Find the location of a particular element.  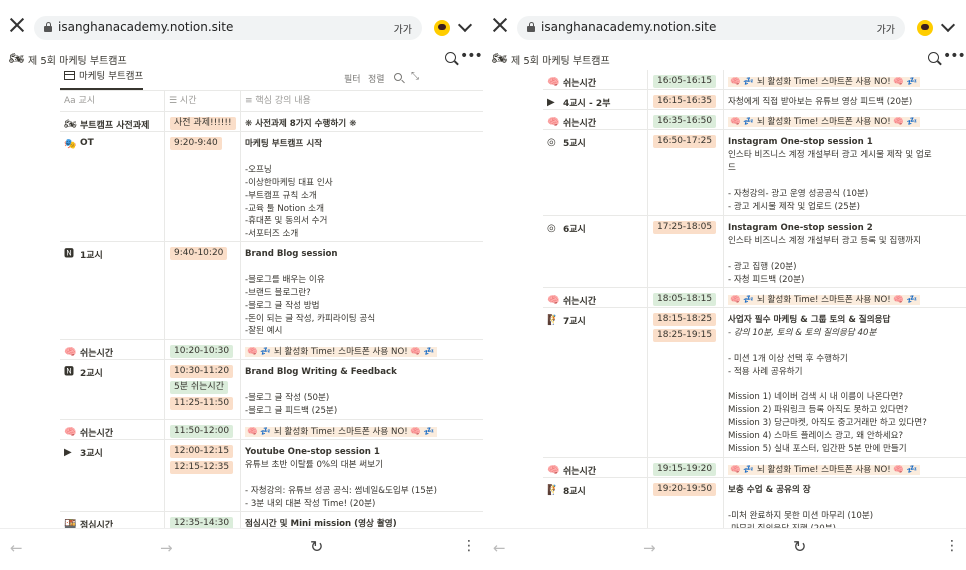

class-cell: ◎ 6교시 is located at coordinates (595, 251).